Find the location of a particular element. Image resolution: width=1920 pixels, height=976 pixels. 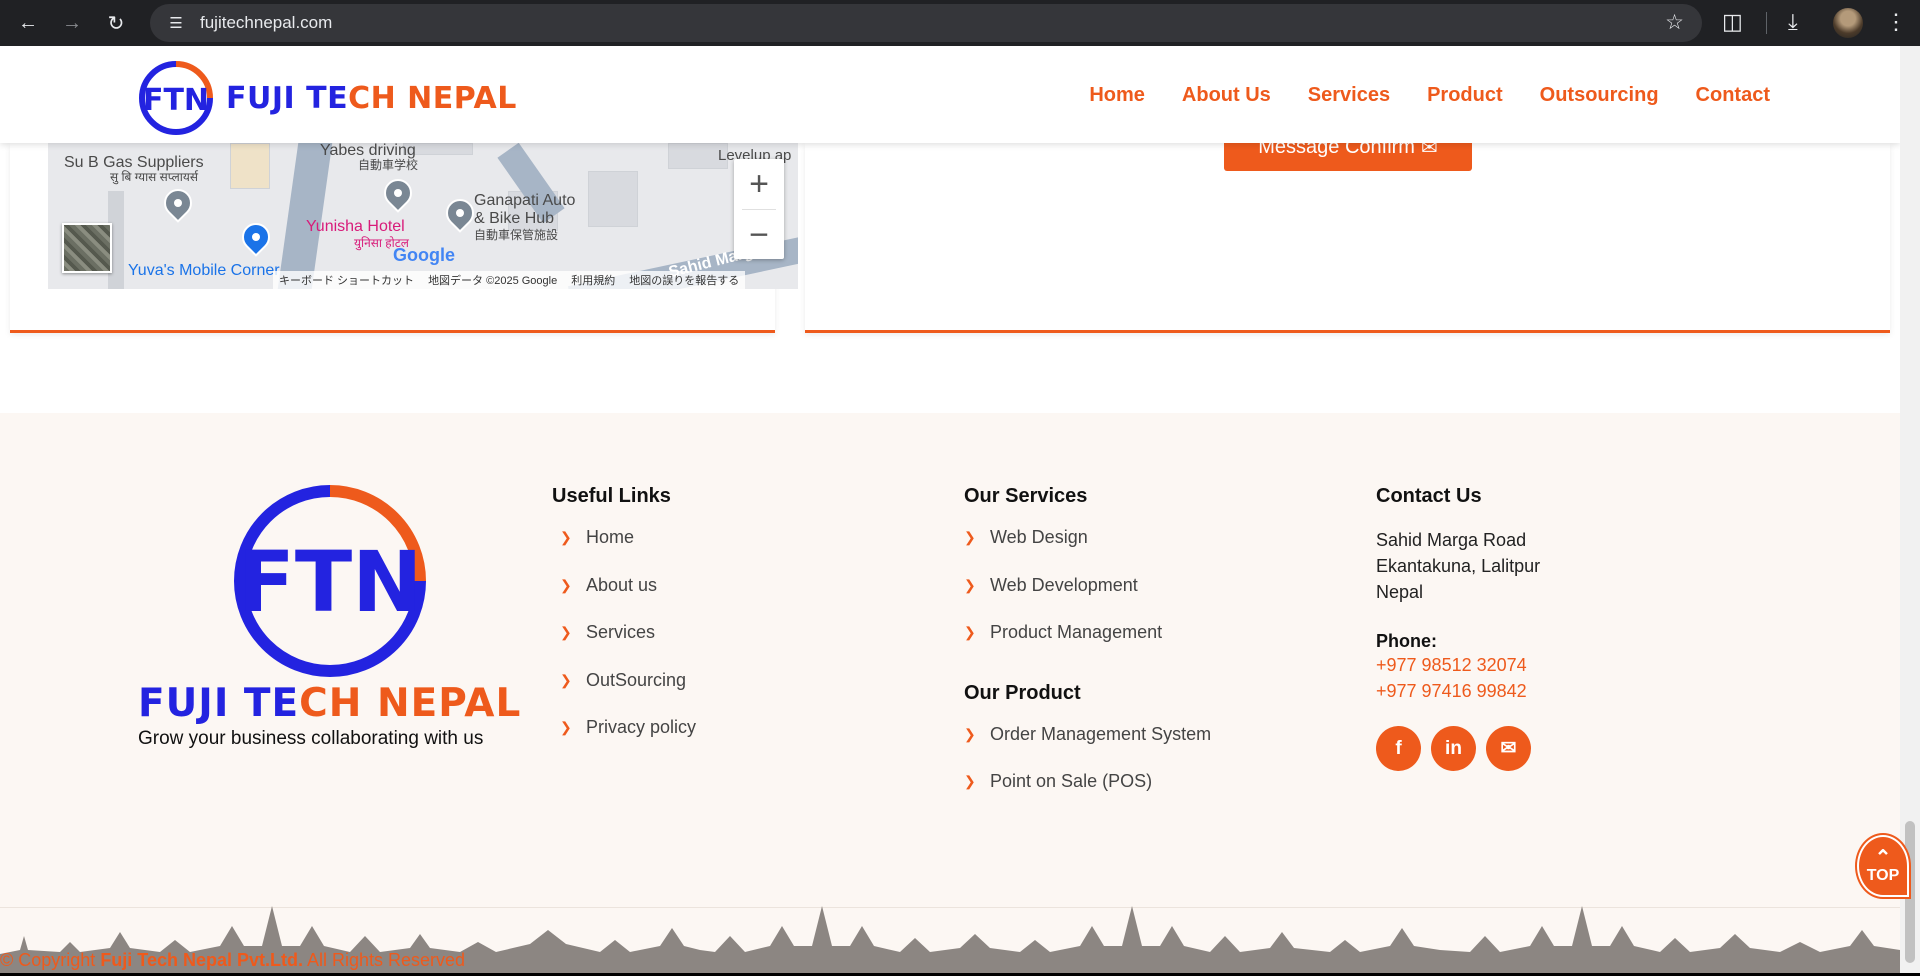

copyright-suffix: All Rights Reserved is located at coordinates (384, 960).